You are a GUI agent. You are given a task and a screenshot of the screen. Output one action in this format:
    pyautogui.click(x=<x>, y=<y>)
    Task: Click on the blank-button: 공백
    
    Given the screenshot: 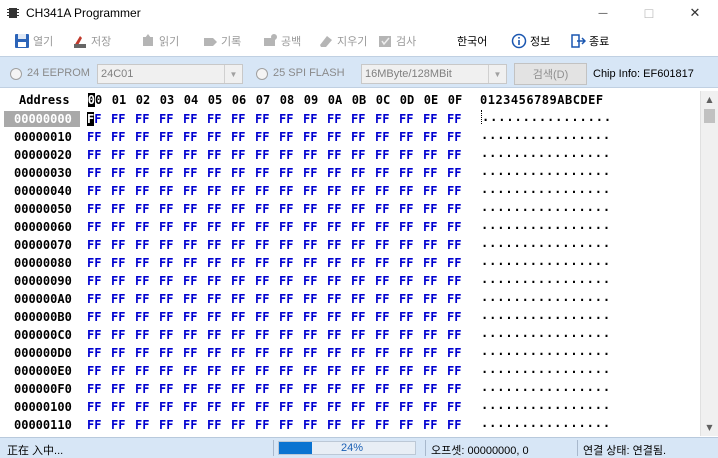 What is the action you would take?
    pyautogui.click(x=281, y=41)
    